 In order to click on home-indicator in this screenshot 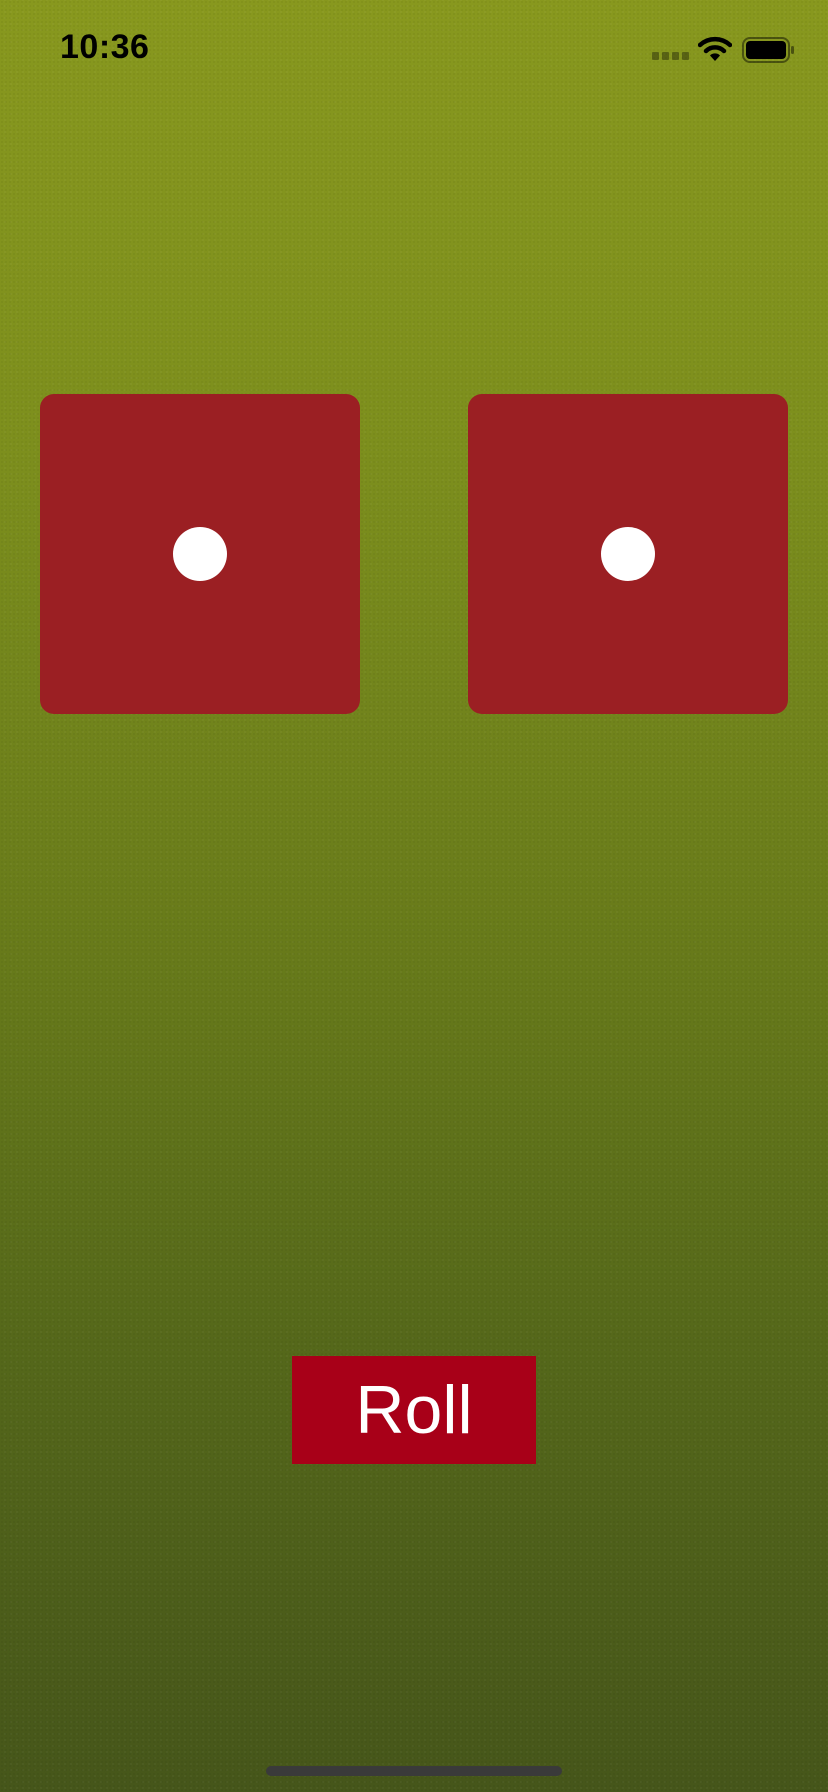, I will do `click(414, 1771)`.